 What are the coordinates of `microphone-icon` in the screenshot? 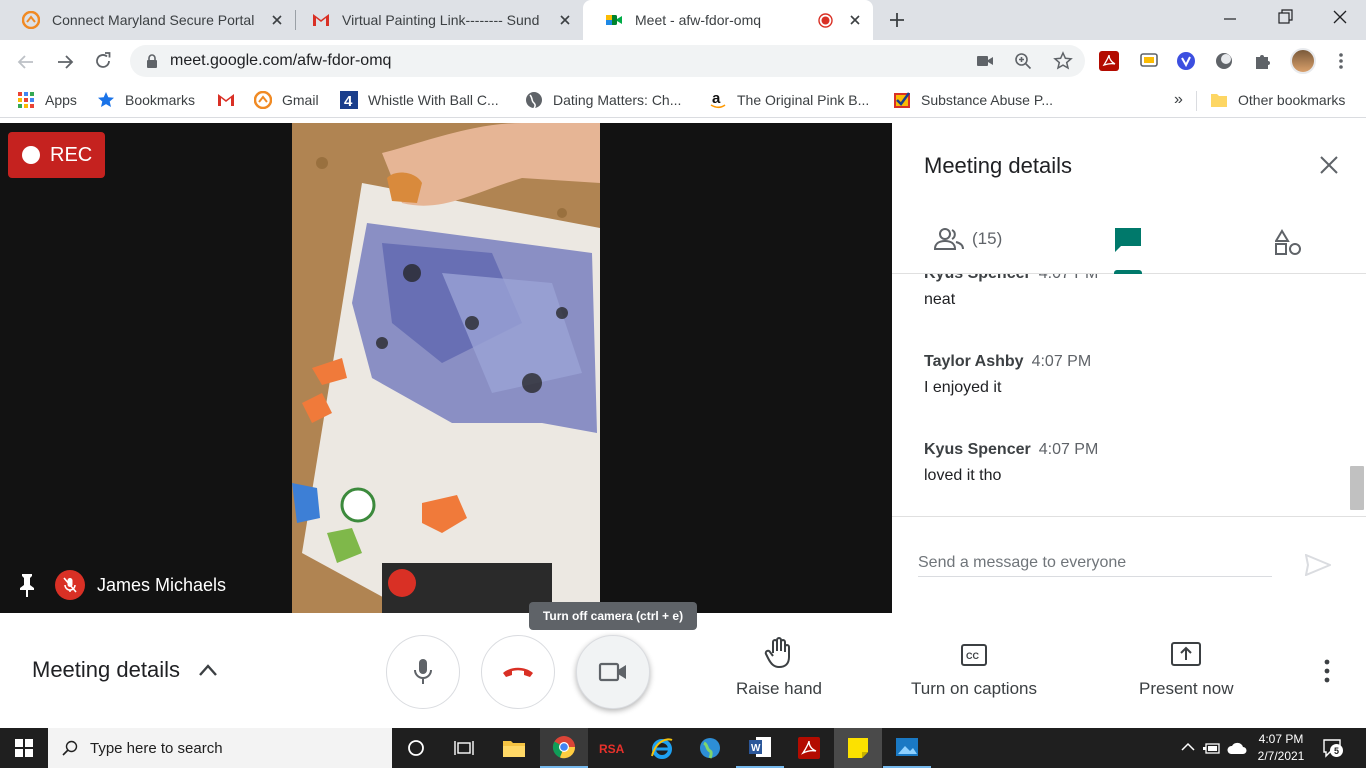 It's located at (423, 671).